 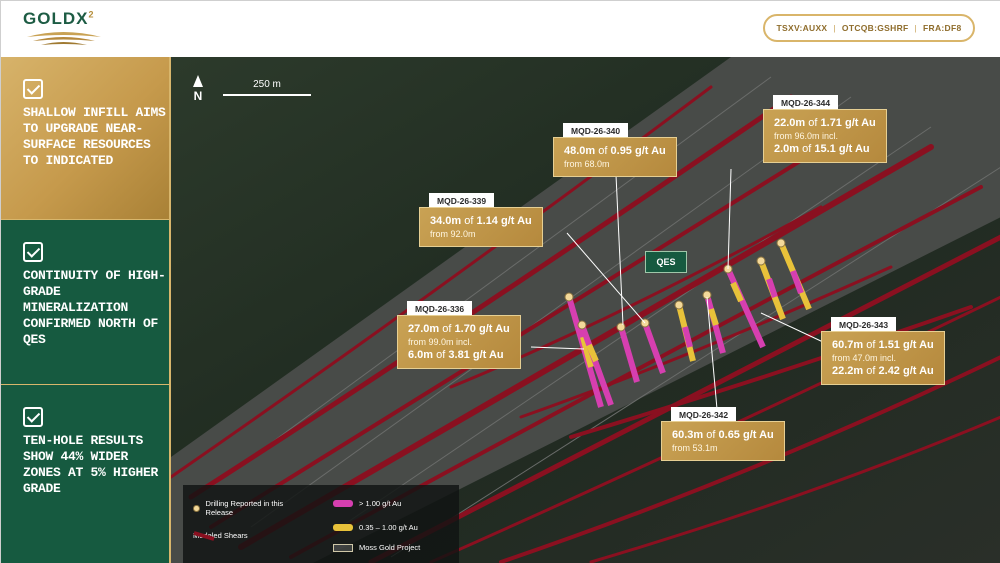 What do you see at coordinates (615, 157) in the screenshot?
I see `assay-box: 48.0m of 0.95 g/t Au from 68.0m` at bounding box center [615, 157].